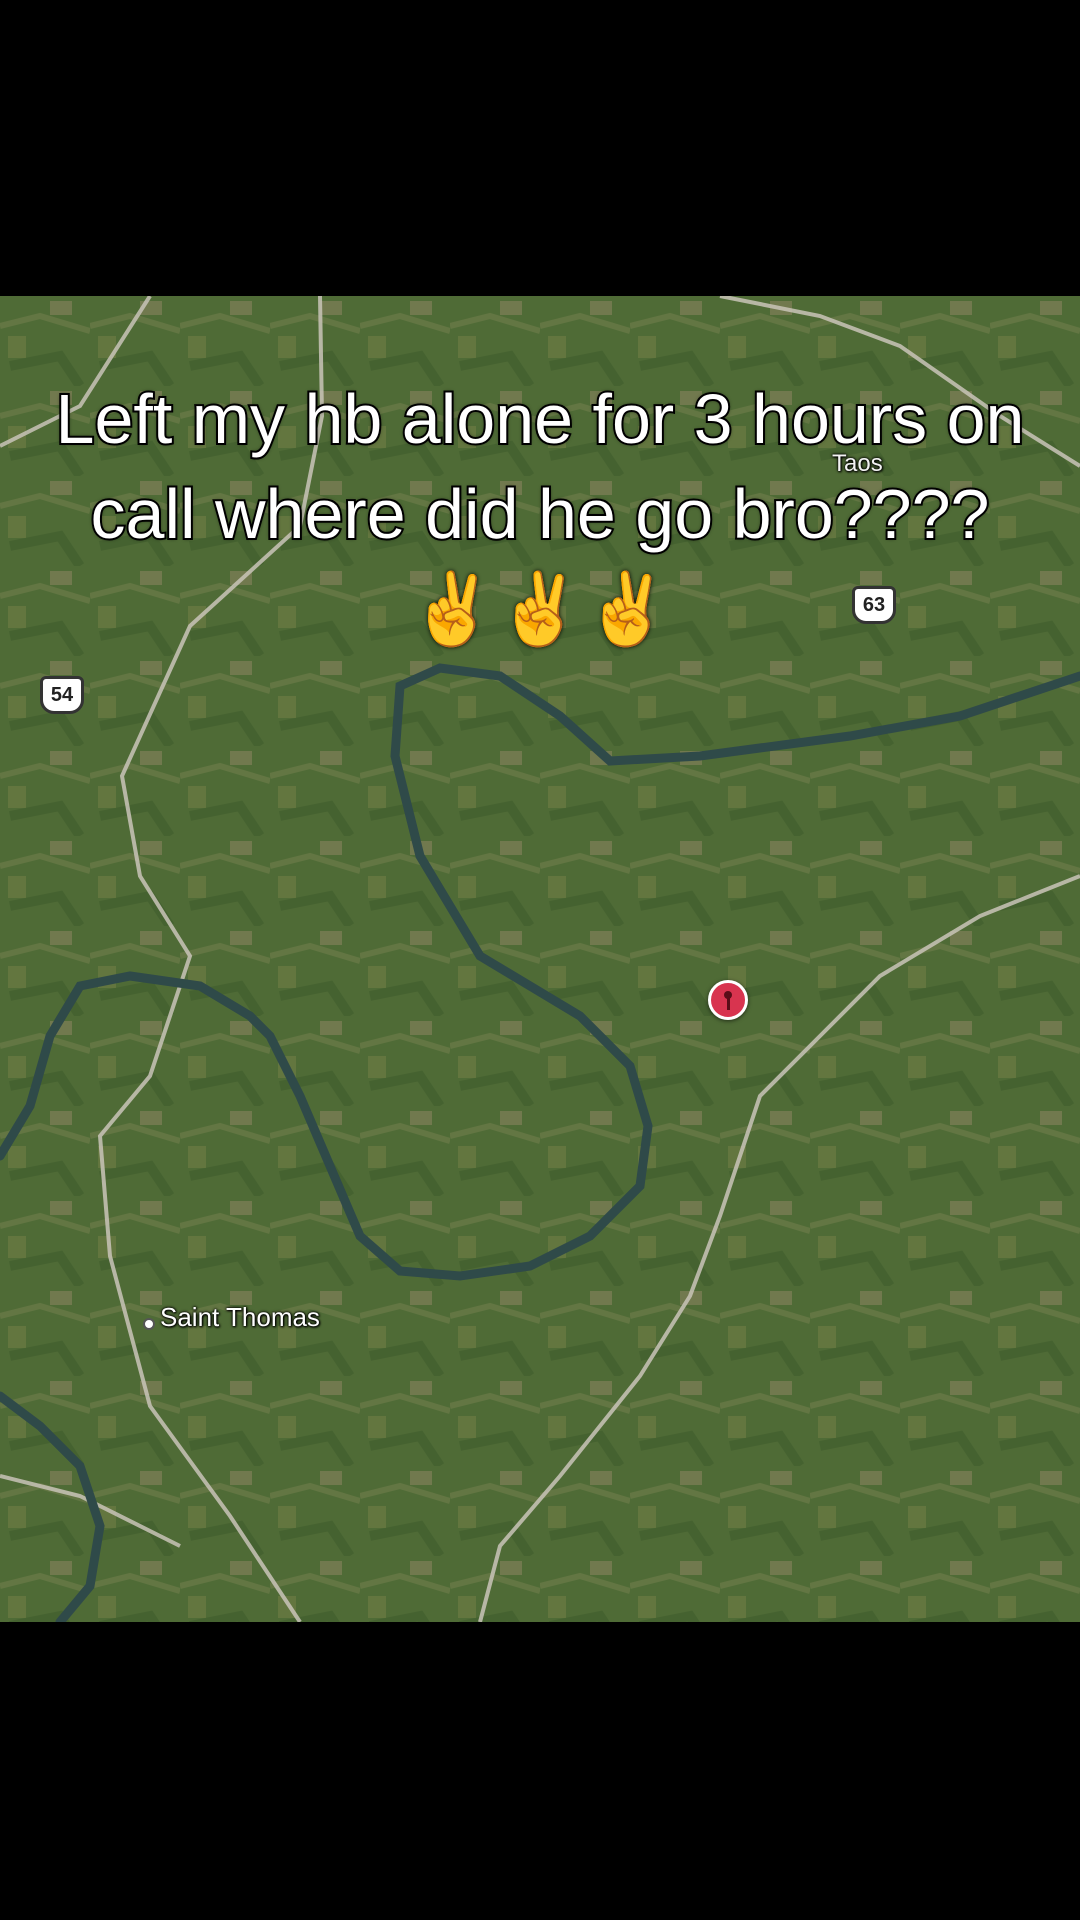 This screenshot has width=1080, height=1920. What do you see at coordinates (728, 1000) in the screenshot?
I see `location-pin-icon` at bounding box center [728, 1000].